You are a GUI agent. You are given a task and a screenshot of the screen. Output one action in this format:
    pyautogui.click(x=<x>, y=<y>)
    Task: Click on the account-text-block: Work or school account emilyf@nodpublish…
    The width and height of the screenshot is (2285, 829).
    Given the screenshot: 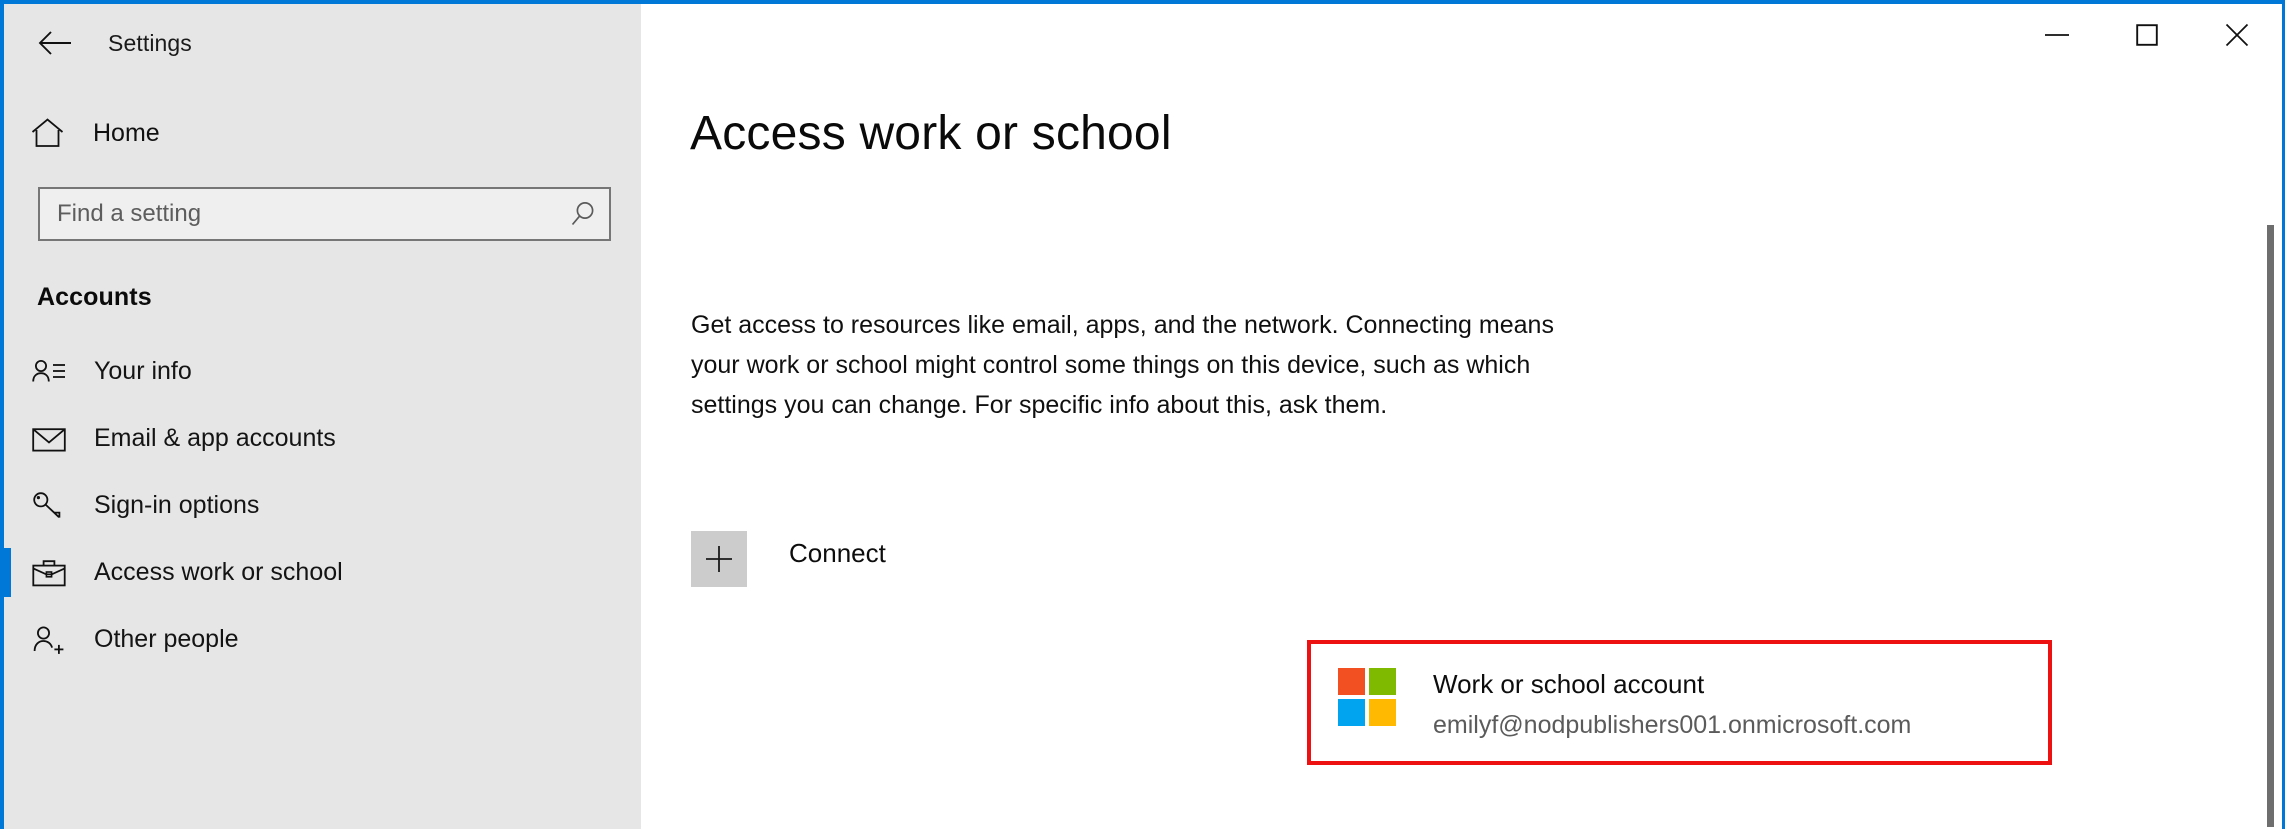 What is the action you would take?
    pyautogui.click(x=1672, y=704)
    